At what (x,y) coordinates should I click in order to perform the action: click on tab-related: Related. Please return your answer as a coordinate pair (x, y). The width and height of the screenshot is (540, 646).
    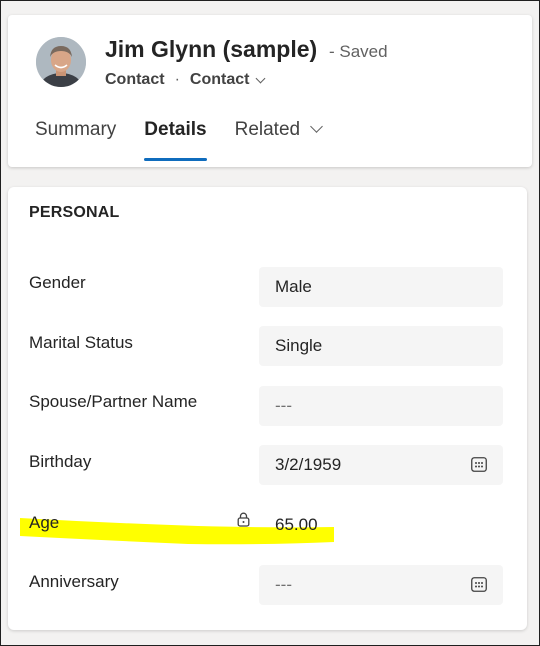
    Looking at the image, I should click on (278, 140).